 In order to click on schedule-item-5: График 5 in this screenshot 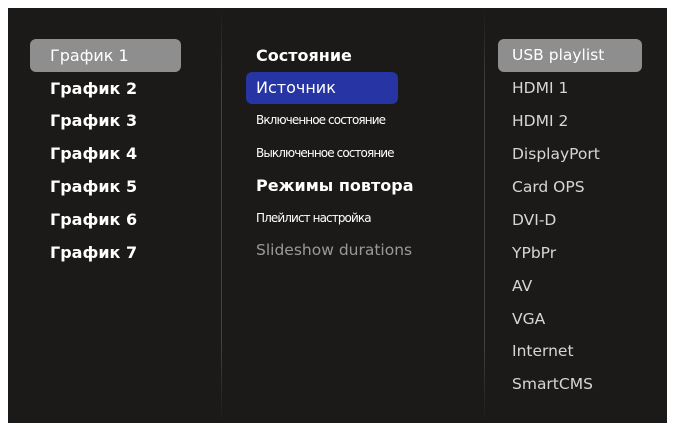, I will do `click(105, 186)`.